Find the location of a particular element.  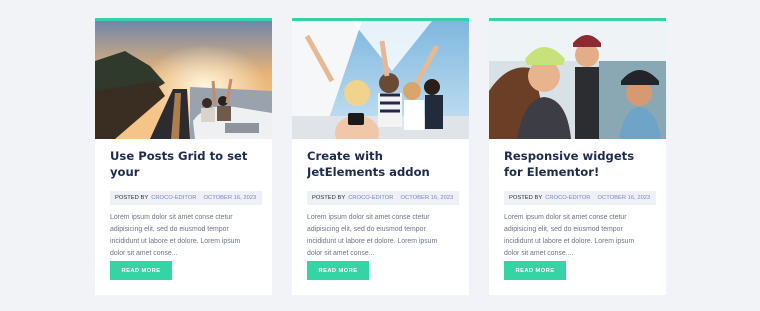

post-thumbnail-convertible-sunset is located at coordinates (183, 80).